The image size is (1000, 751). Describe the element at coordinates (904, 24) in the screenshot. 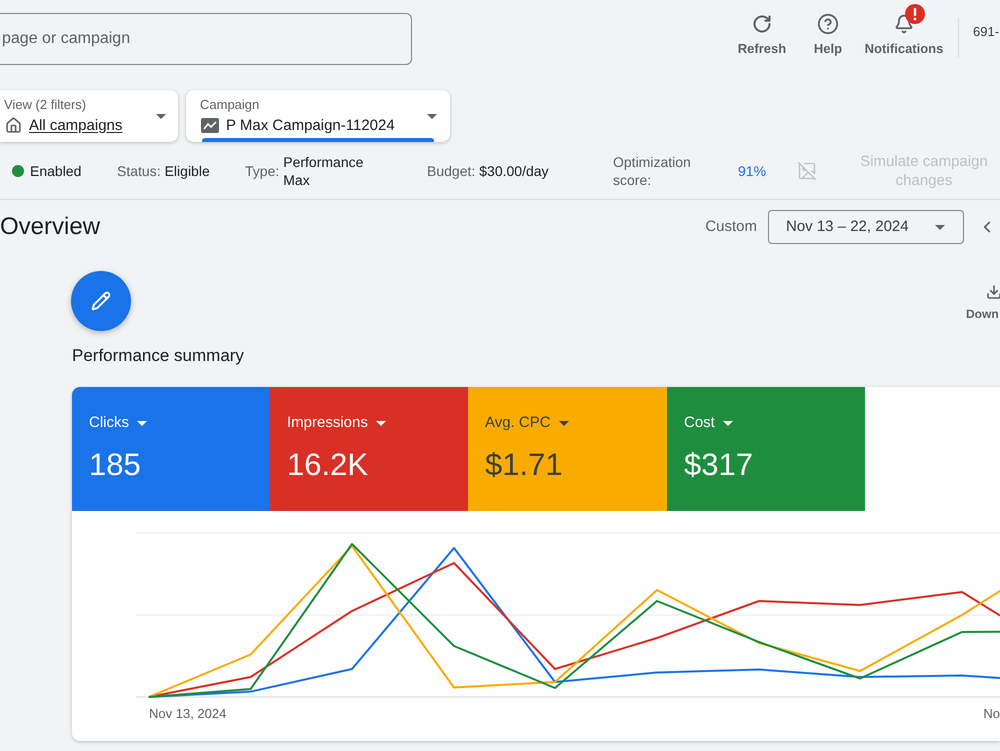

I see `bell-icon` at that location.